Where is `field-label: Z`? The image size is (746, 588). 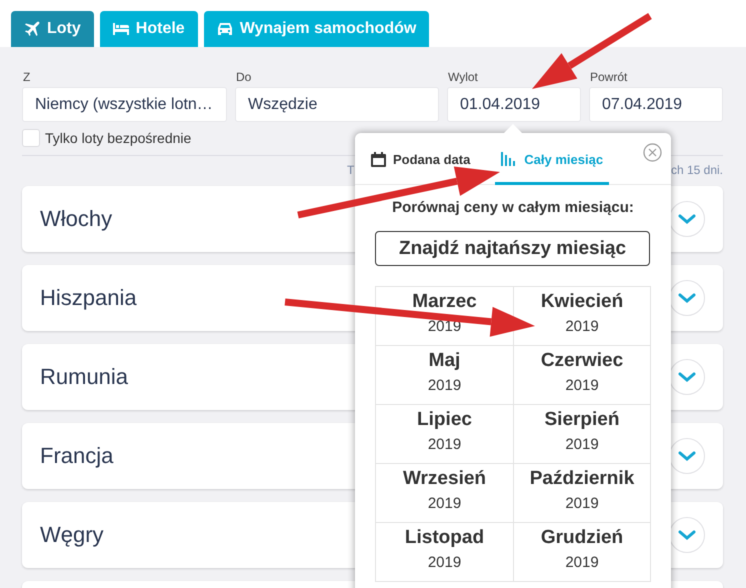
field-label: Z is located at coordinates (27, 78).